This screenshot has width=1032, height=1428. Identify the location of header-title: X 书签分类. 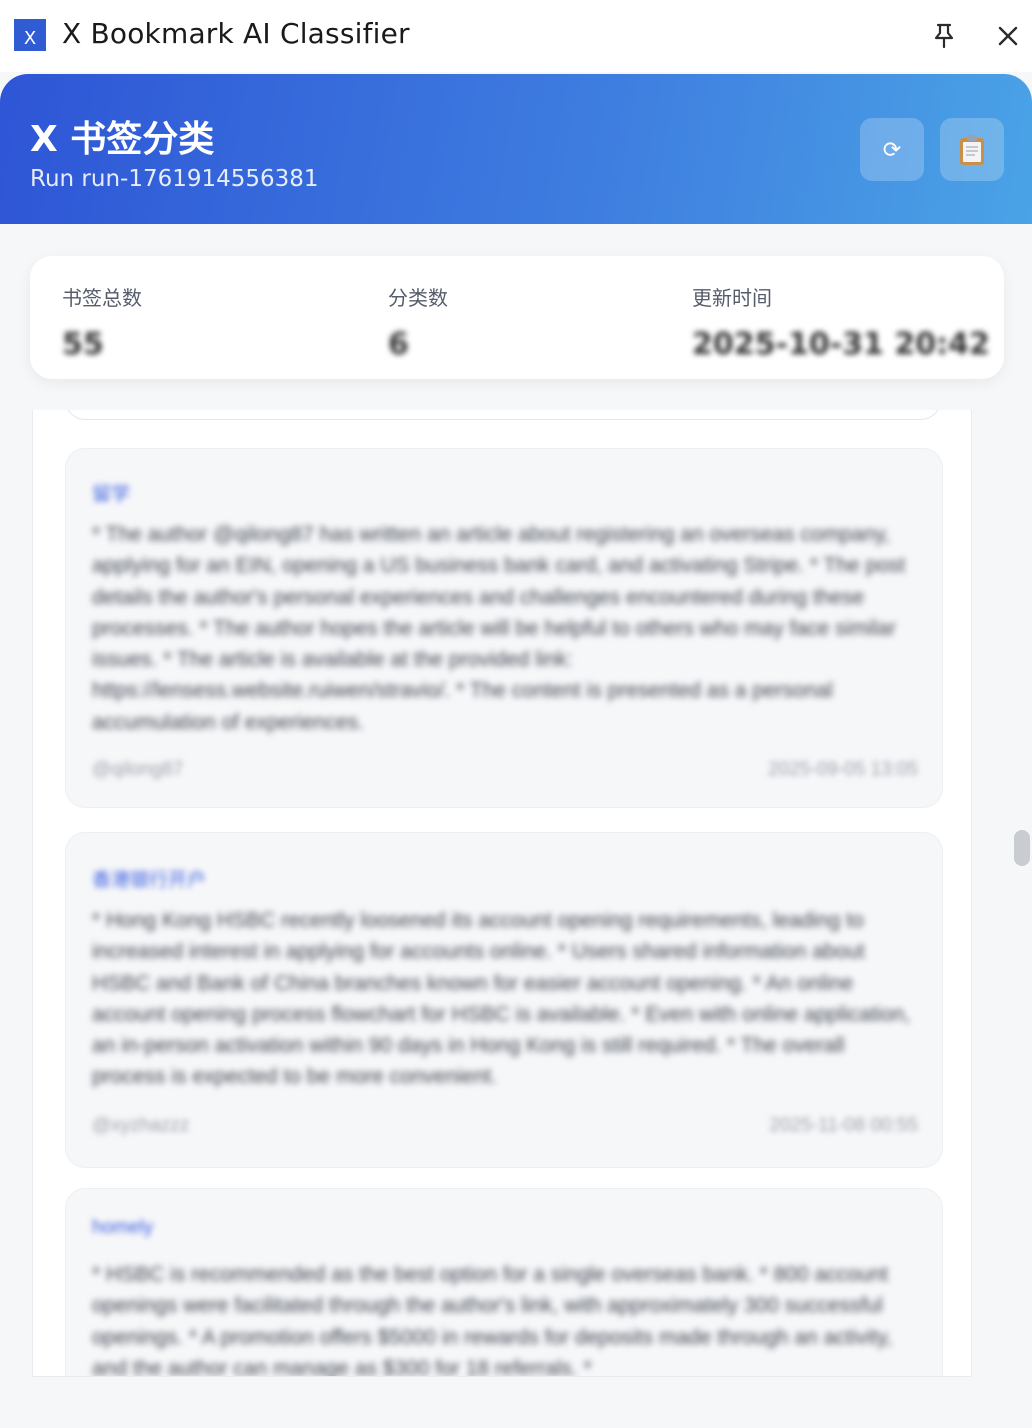
(122, 139).